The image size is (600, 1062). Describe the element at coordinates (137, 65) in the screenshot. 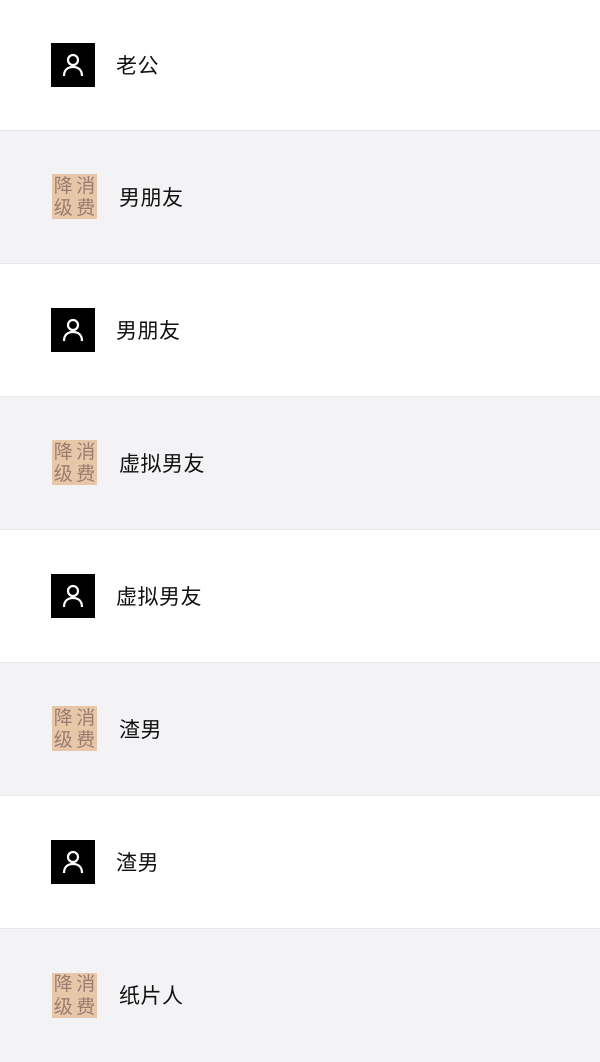

I see `item-label: 老公` at that location.